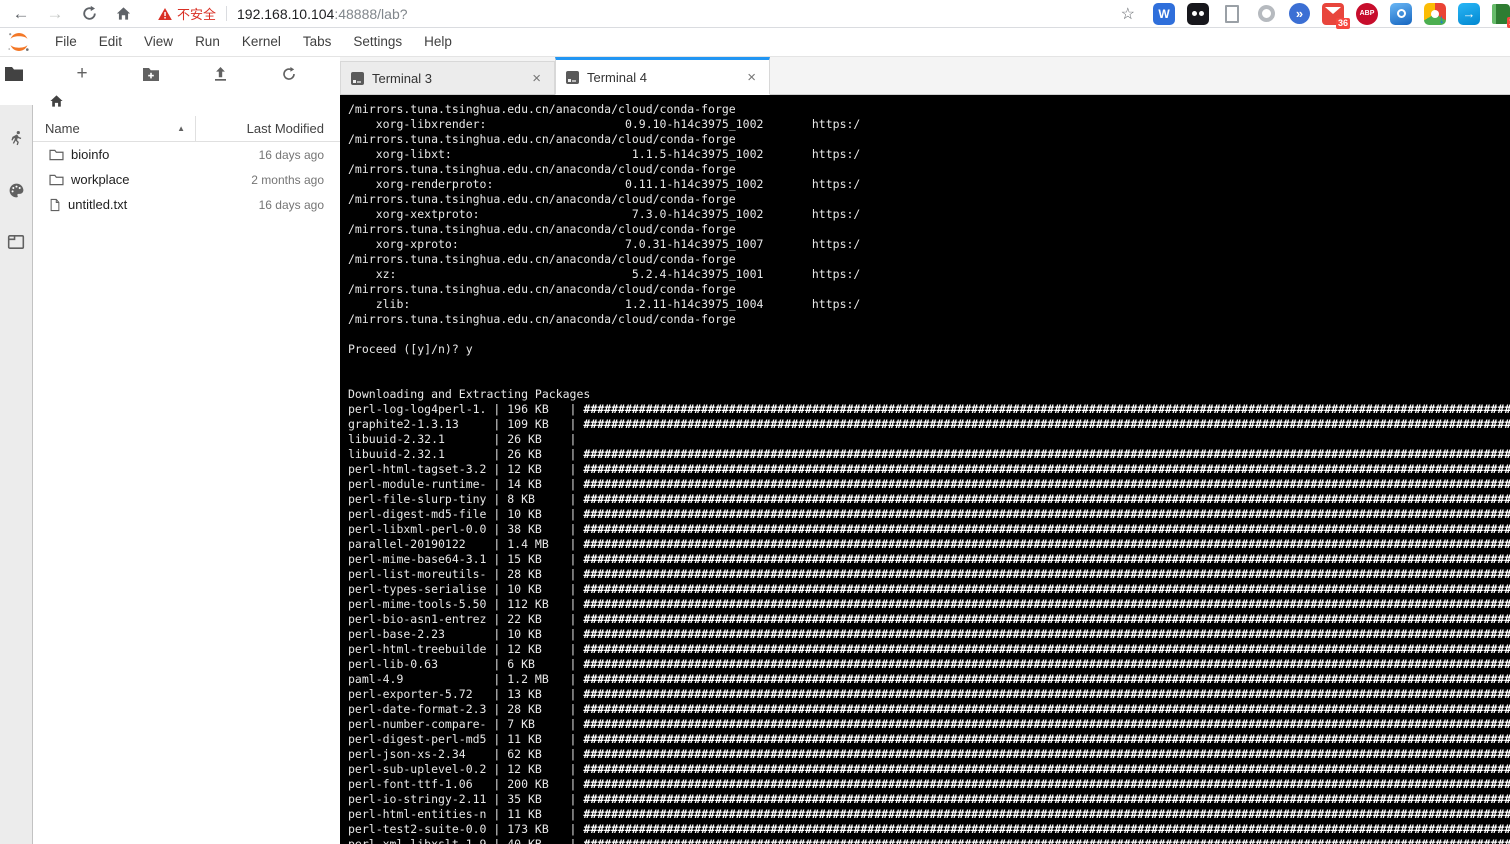 This screenshot has height=844, width=1510. What do you see at coordinates (1435, 14) in the screenshot?
I see `download-extension-icon: ↓` at bounding box center [1435, 14].